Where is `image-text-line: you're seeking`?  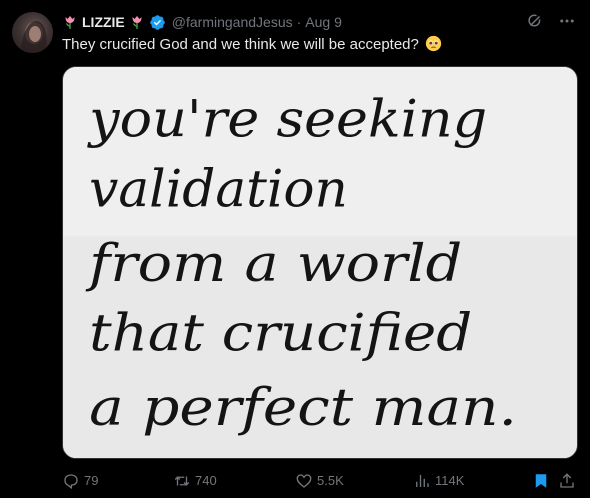 image-text-line: you're seeking is located at coordinates (287, 120).